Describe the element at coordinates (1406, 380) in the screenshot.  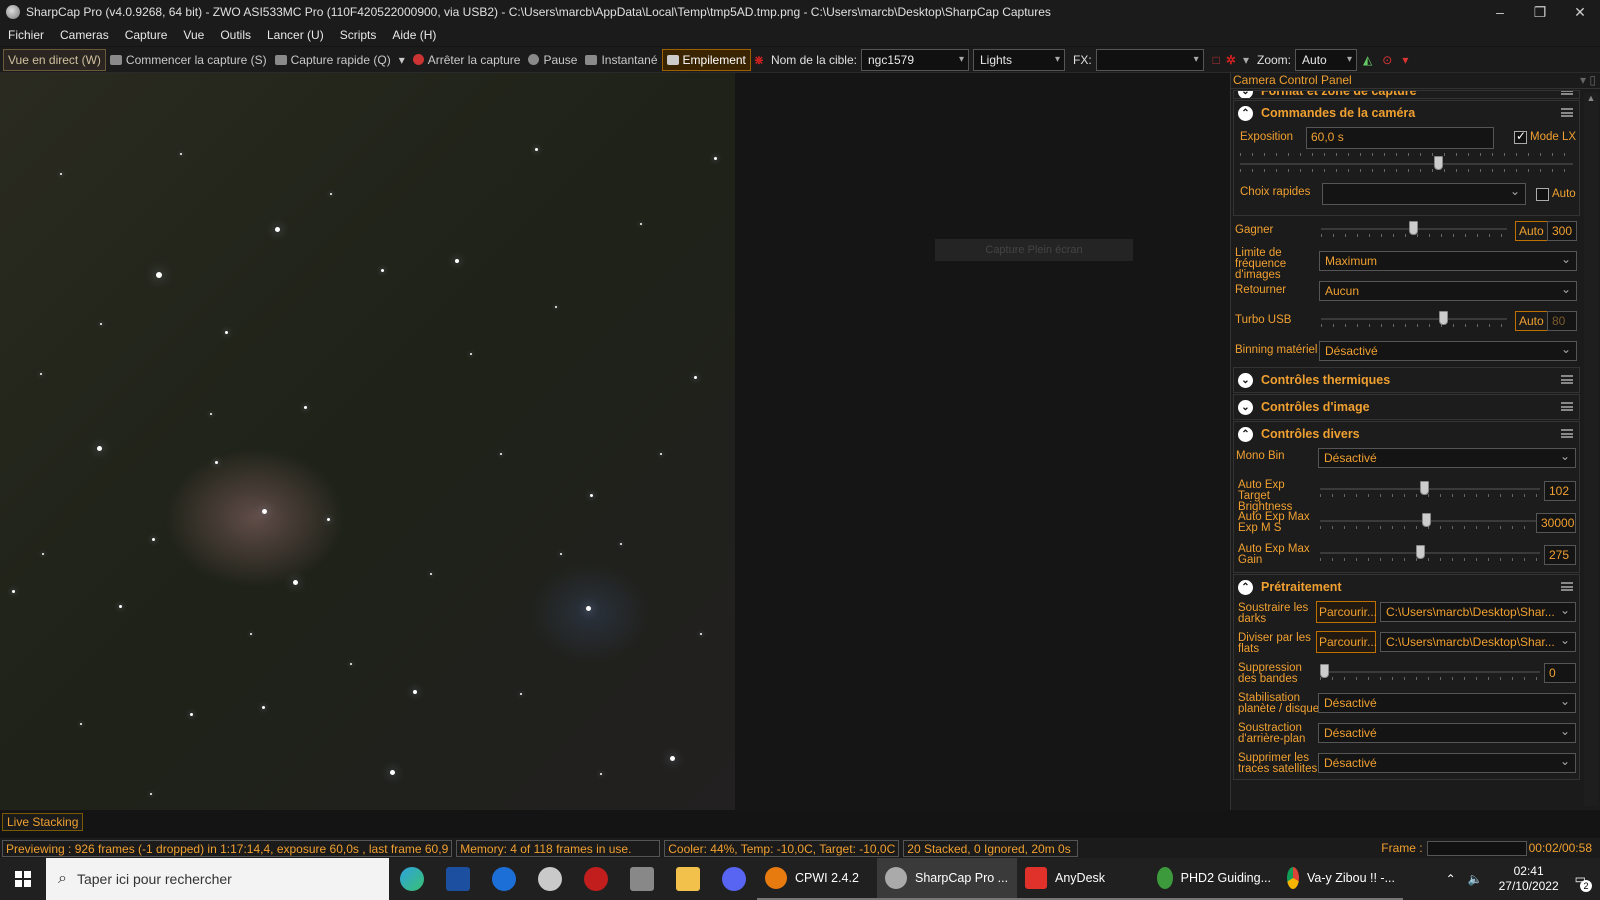
I see `section-thermal-controls: ⌄ Contrôles thermiques` at that location.